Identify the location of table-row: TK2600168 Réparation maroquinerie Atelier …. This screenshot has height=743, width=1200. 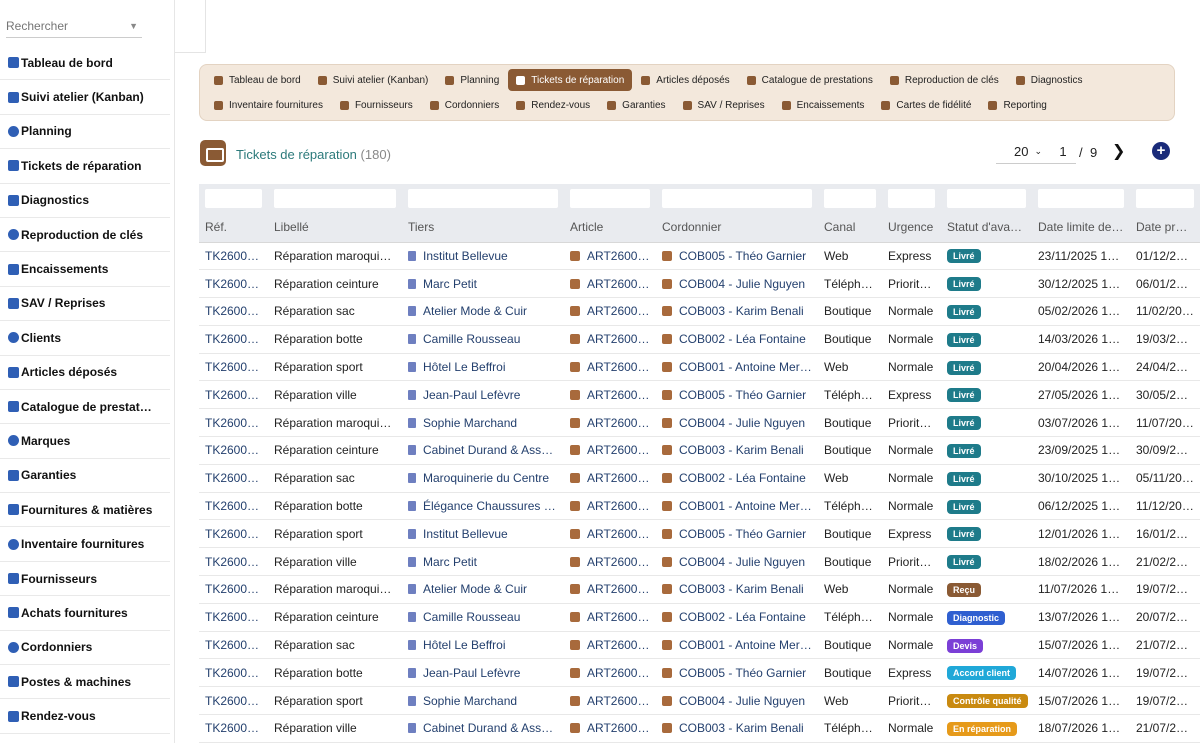
(699, 589).